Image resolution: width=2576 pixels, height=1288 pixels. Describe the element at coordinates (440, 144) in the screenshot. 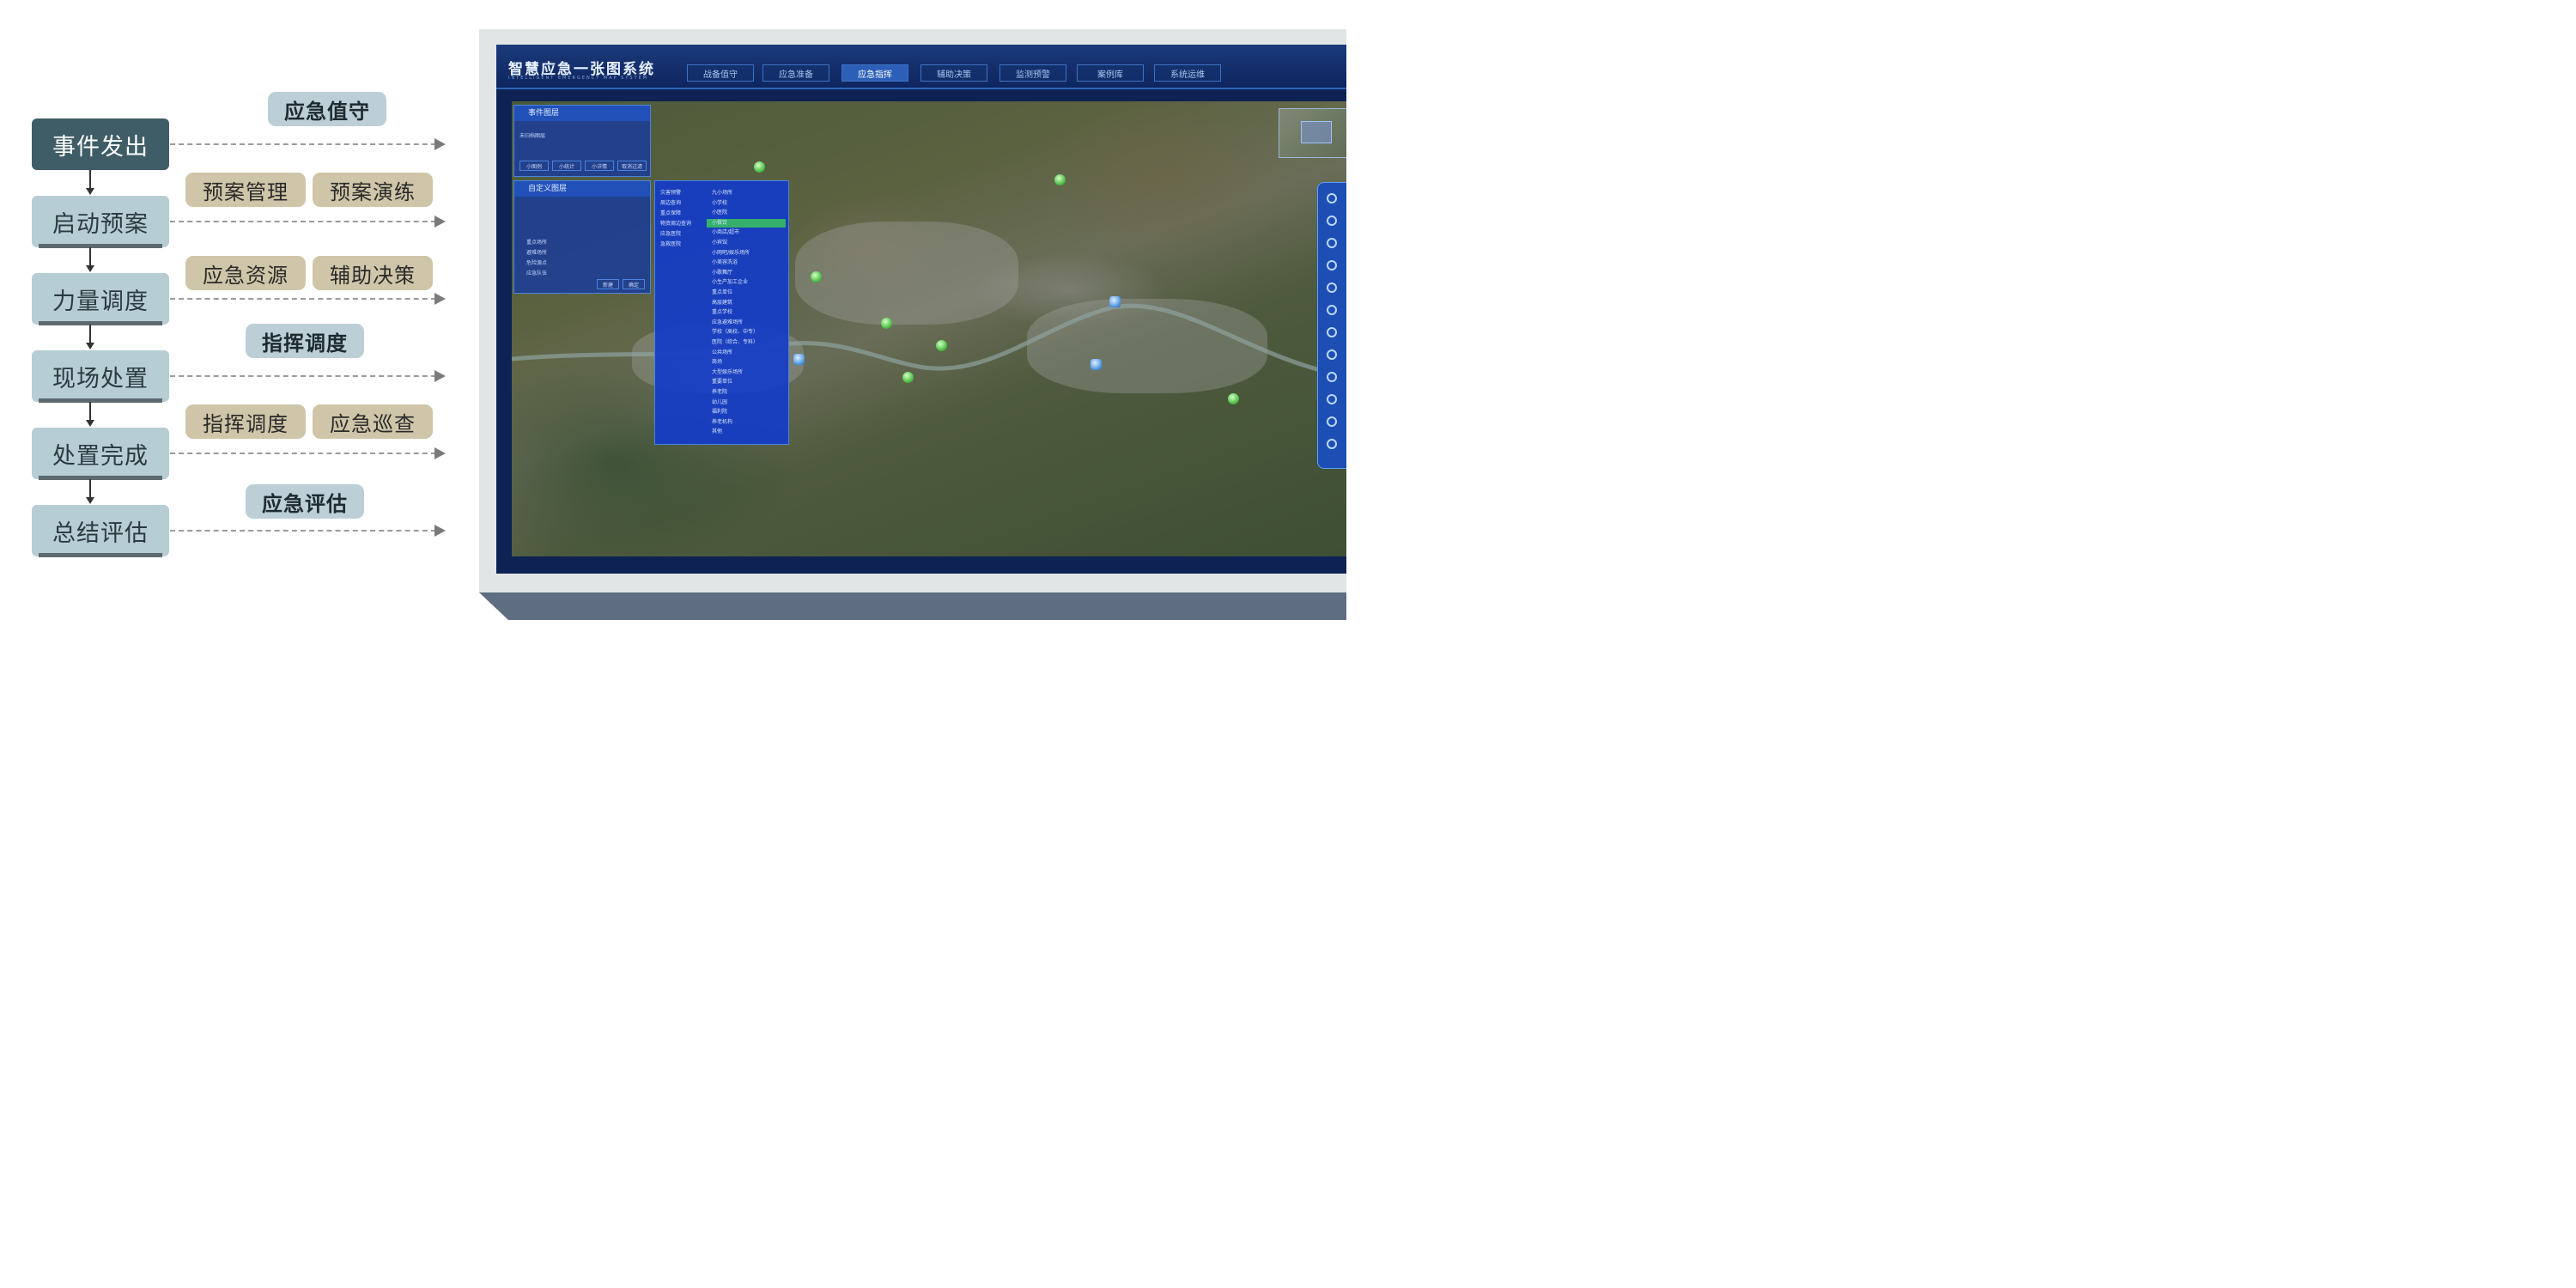

I see `arrow-right-icon` at that location.